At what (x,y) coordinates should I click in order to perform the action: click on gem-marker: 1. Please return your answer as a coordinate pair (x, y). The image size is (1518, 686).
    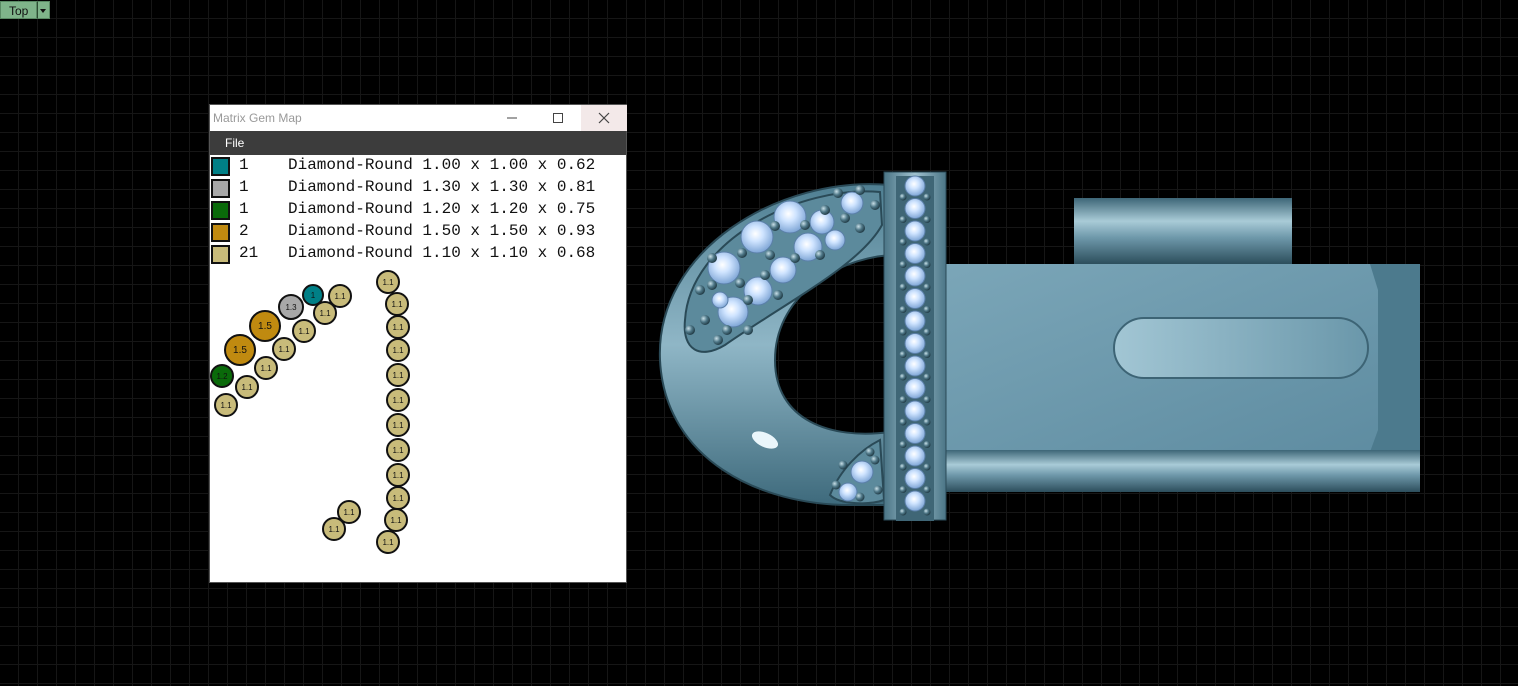
    Looking at the image, I should click on (313, 295).